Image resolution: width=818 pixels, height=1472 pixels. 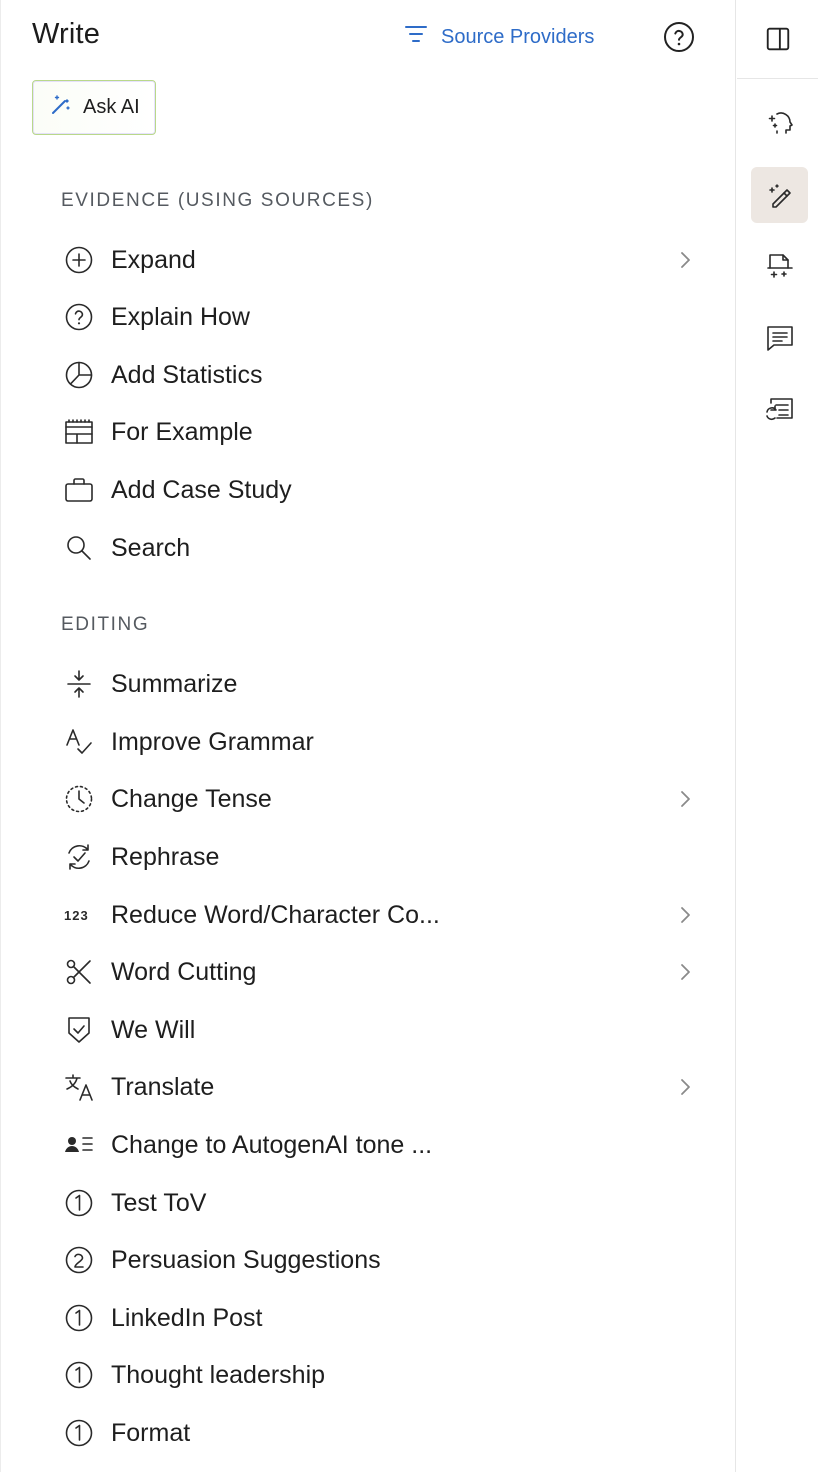 I want to click on menu-item-label: Test ToV, so click(x=159, y=1202).